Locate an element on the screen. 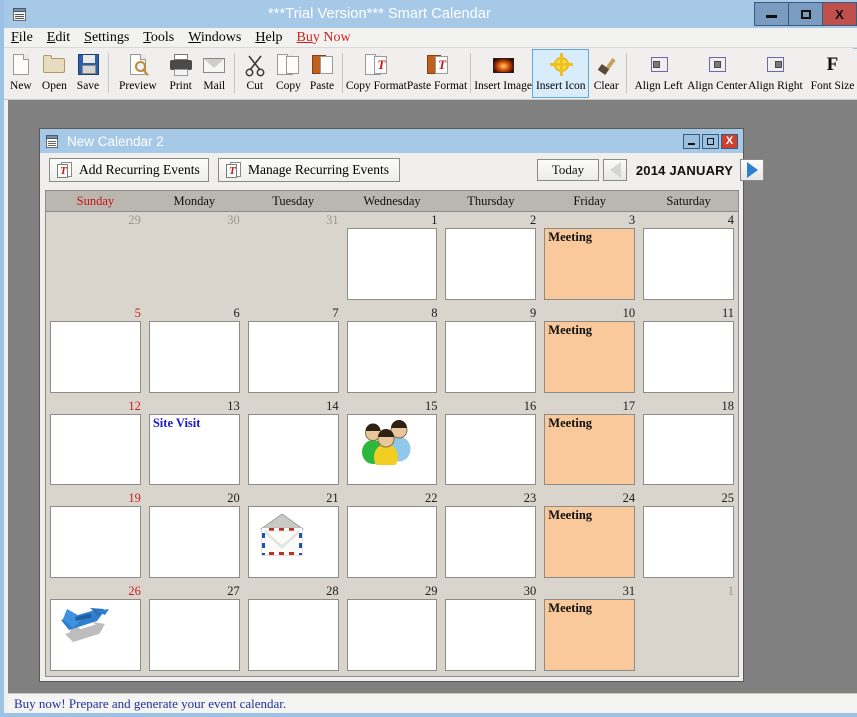  minimize-button is located at coordinates (771, 14).